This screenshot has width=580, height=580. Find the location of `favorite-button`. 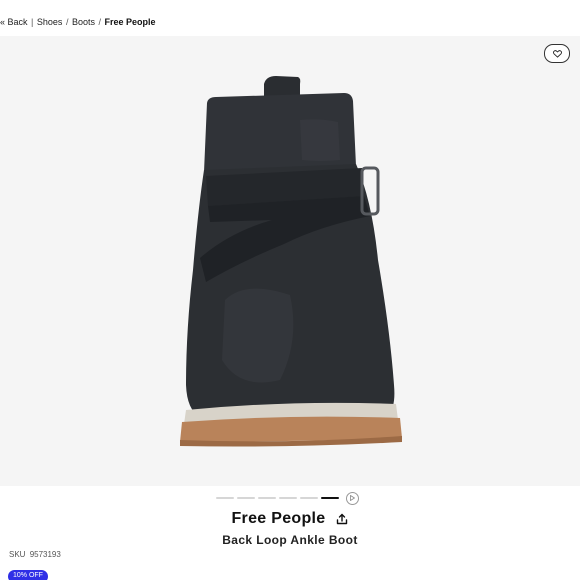

favorite-button is located at coordinates (557, 53).